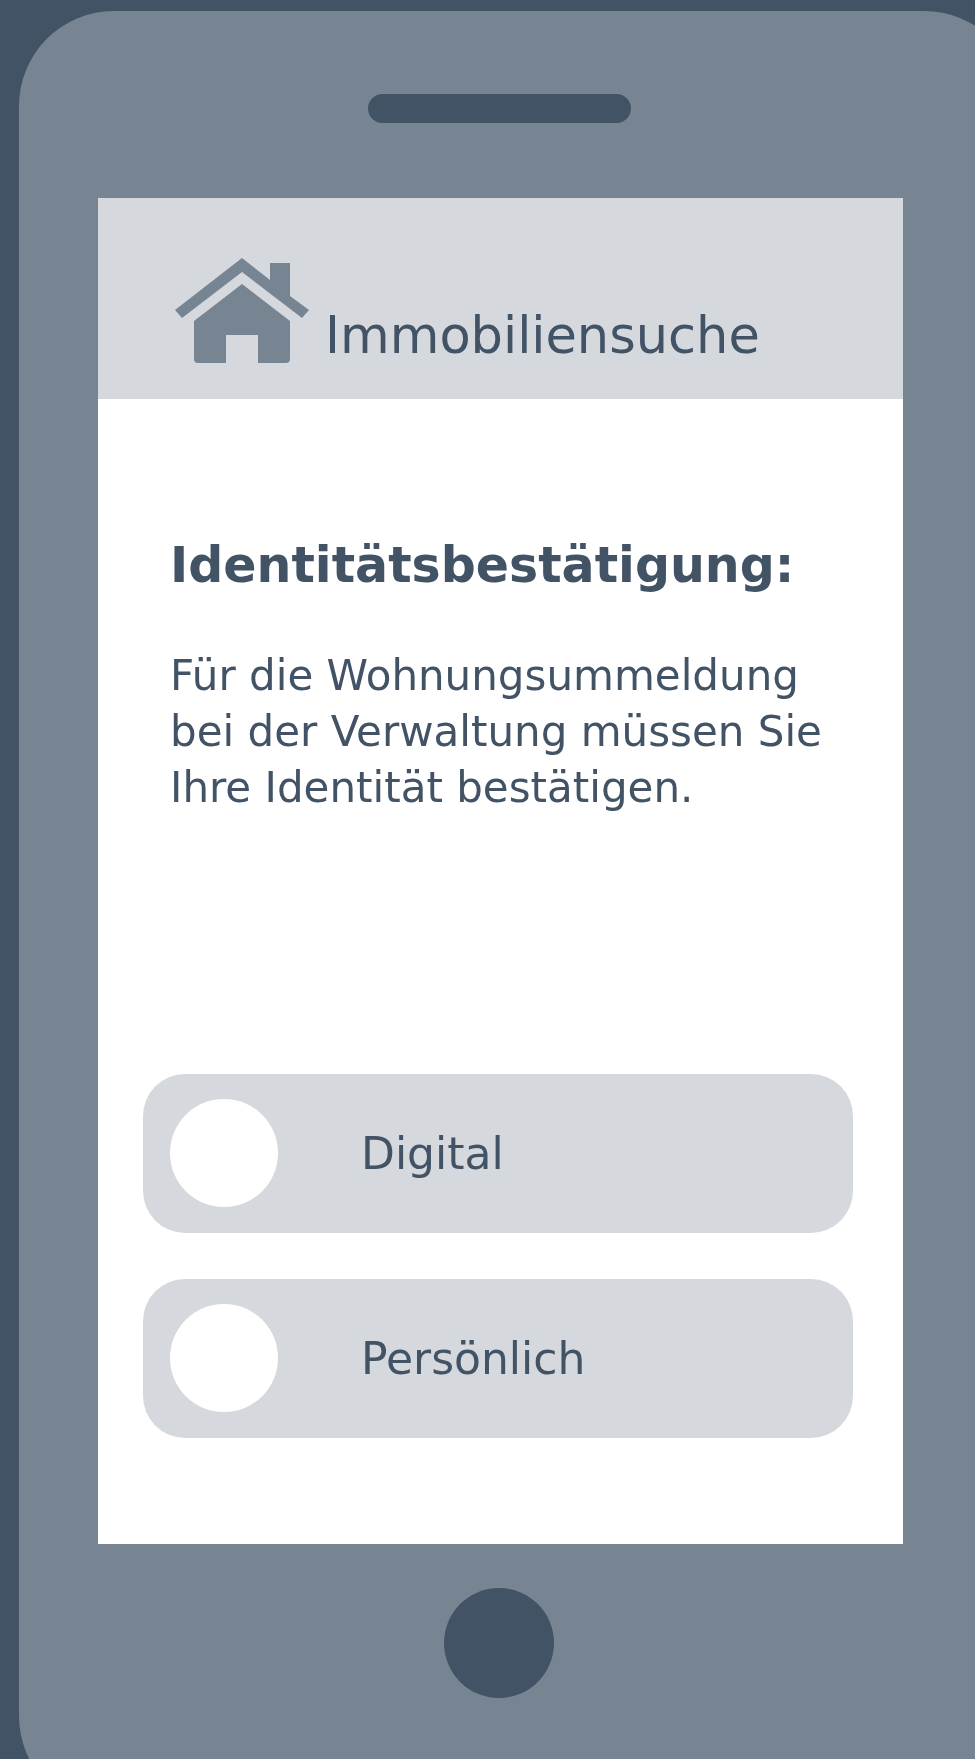 This screenshot has height=1759, width=975. Describe the element at coordinates (498, 1153) in the screenshot. I see `option-button: Digital` at that location.